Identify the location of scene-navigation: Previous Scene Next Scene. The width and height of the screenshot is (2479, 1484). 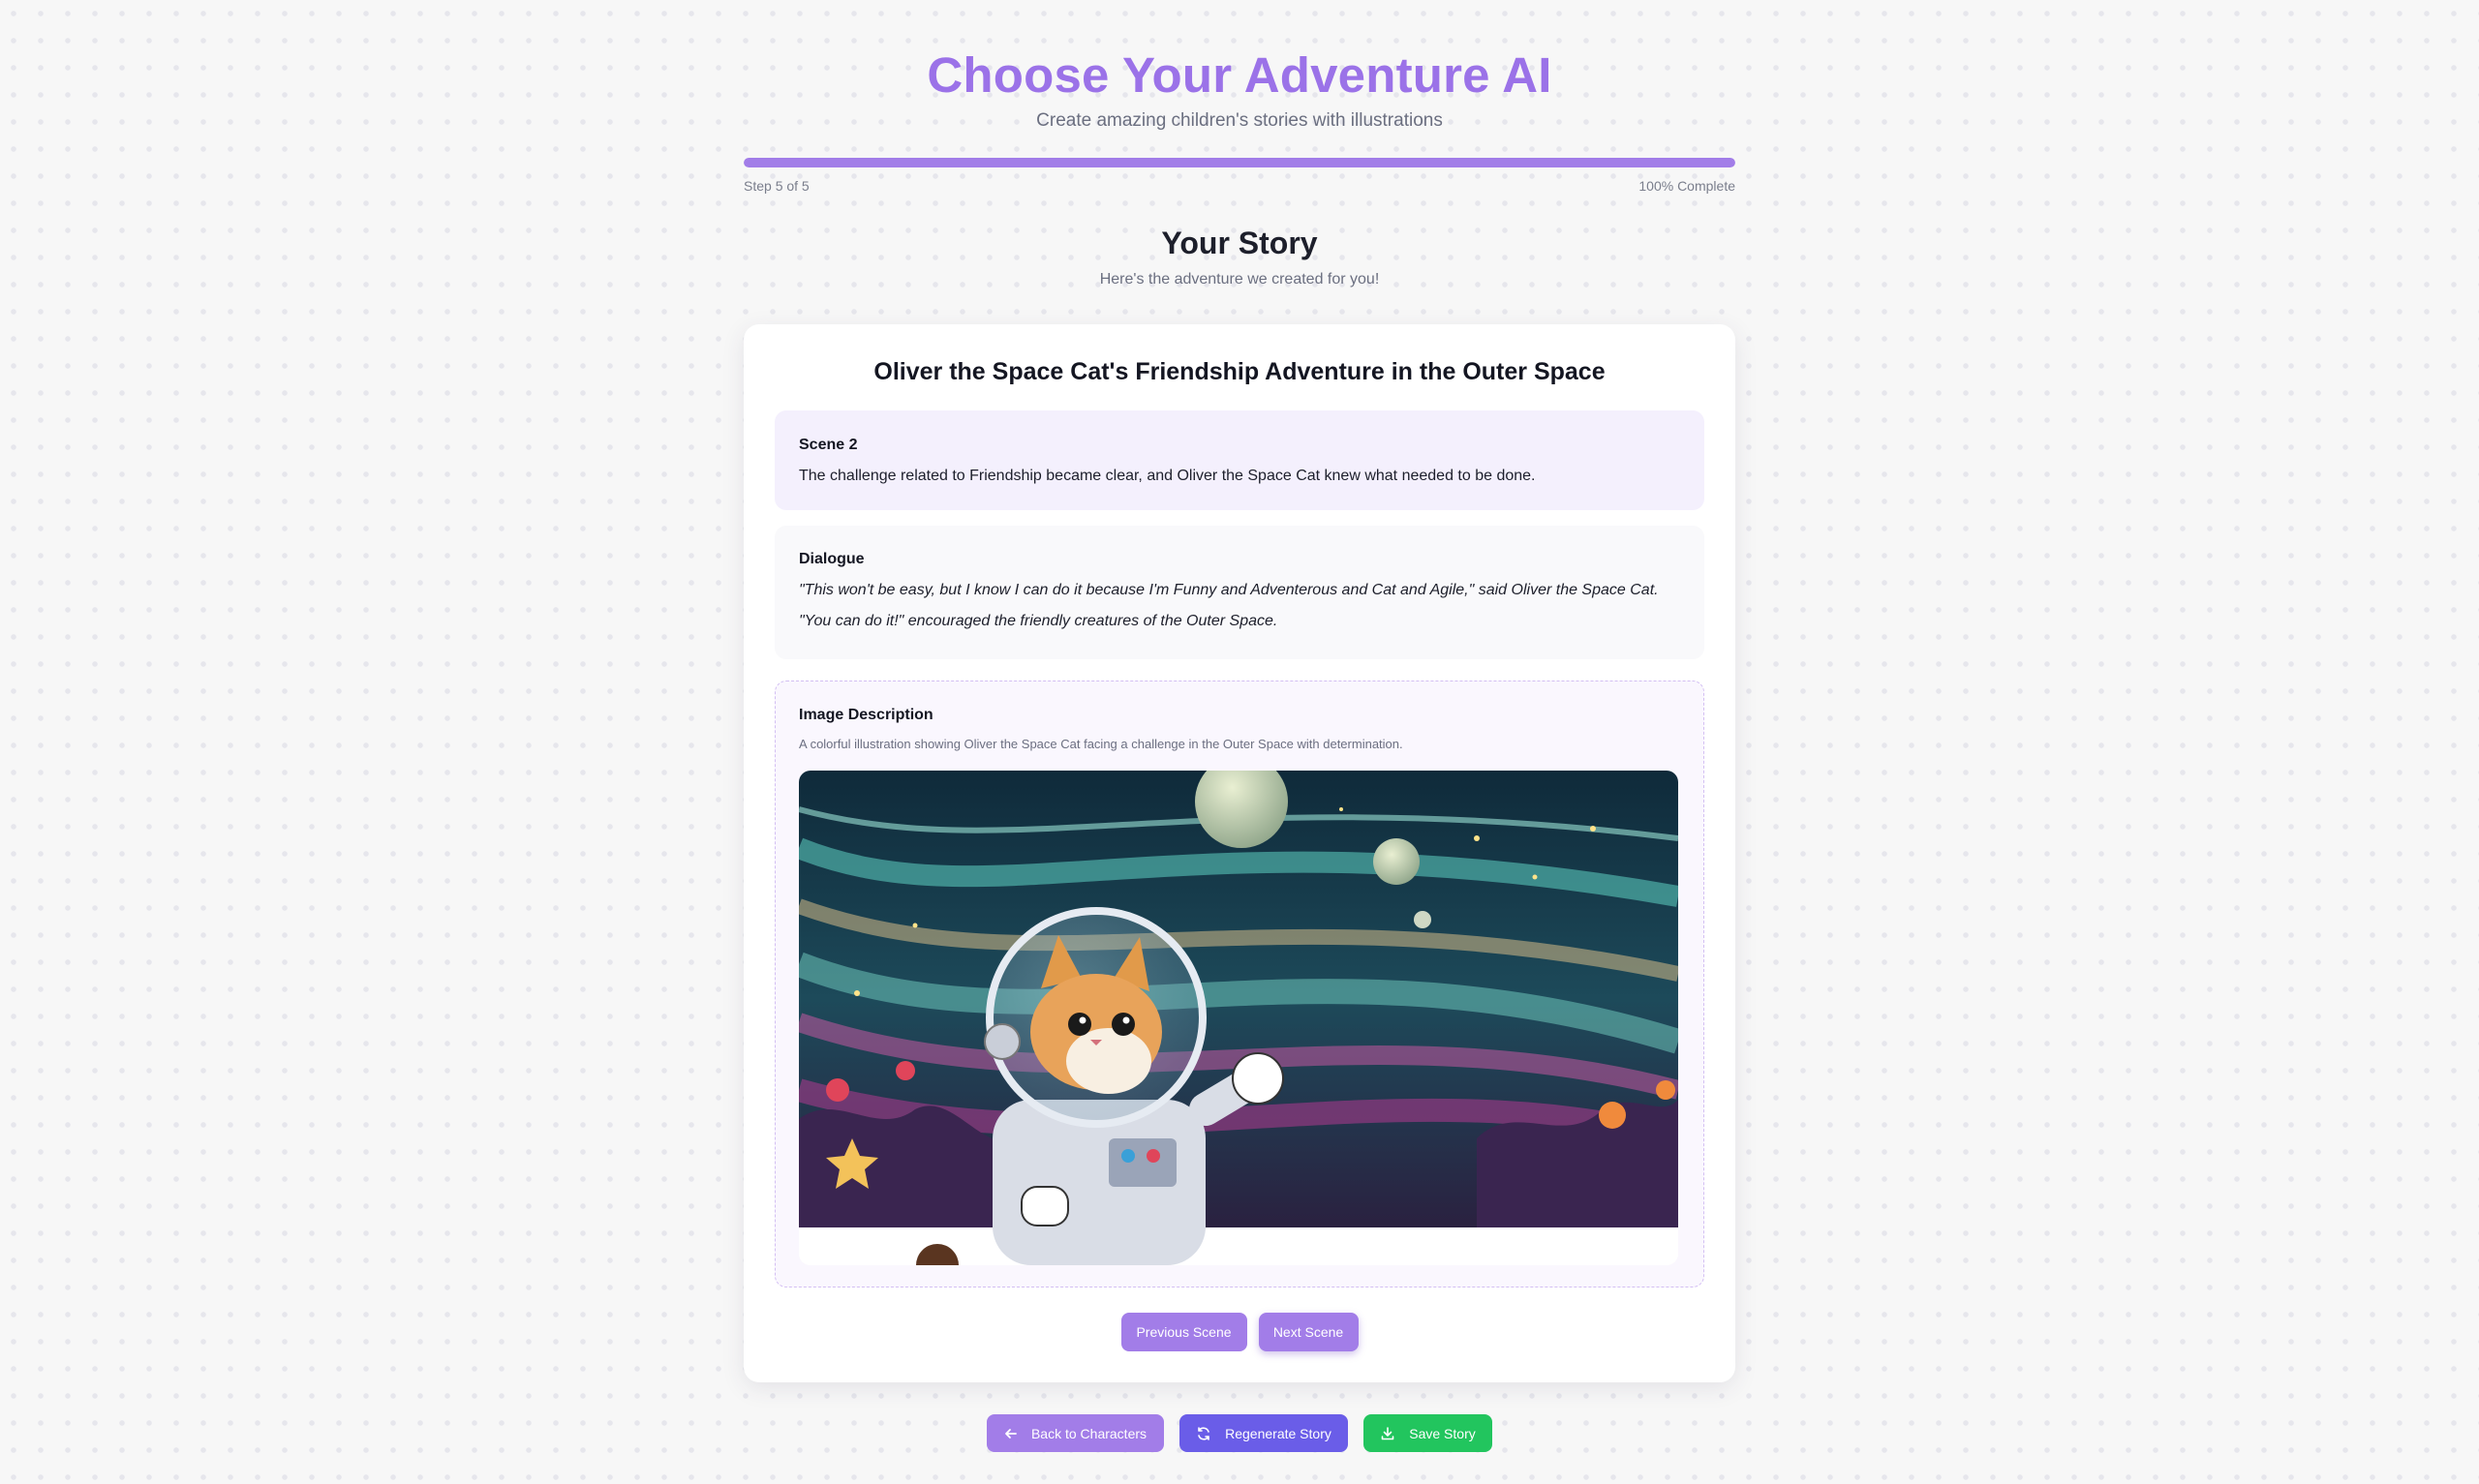
(1239, 1332).